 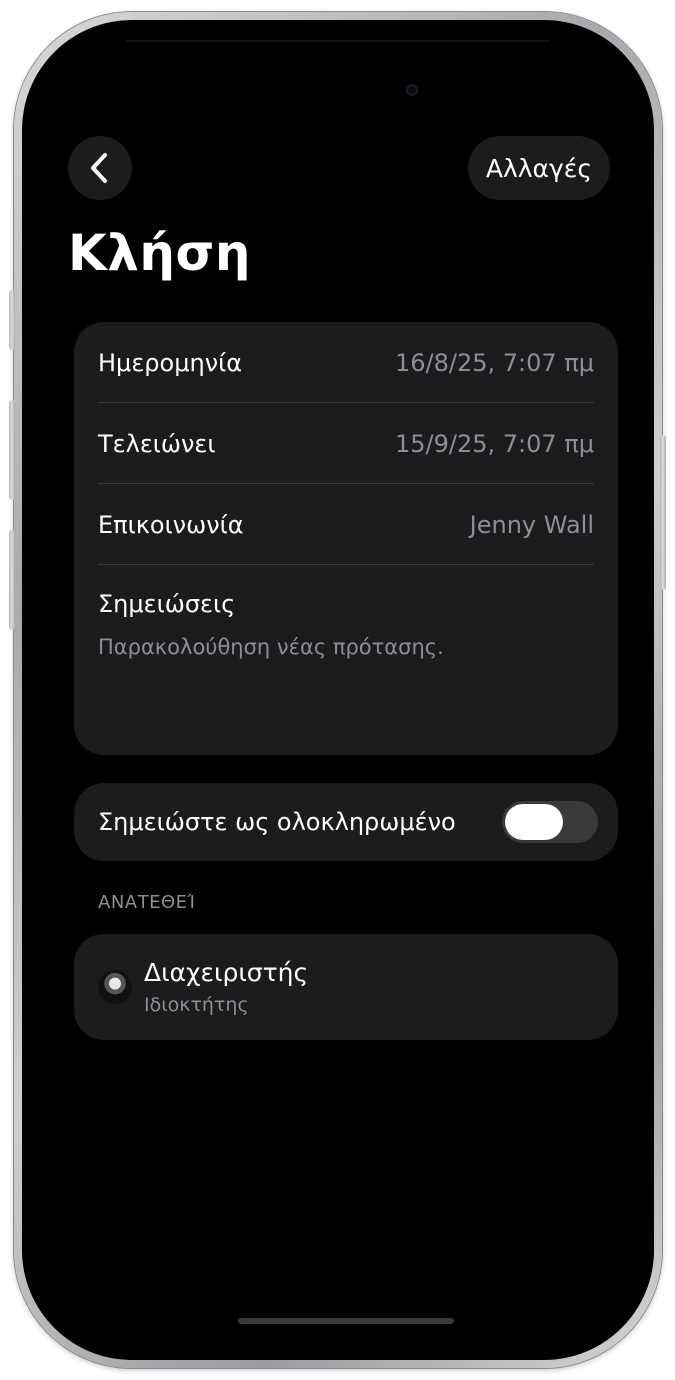 What do you see at coordinates (277, 822) in the screenshot?
I see `completion-label: Σημειώστε ως ολοκληρωμένο` at bounding box center [277, 822].